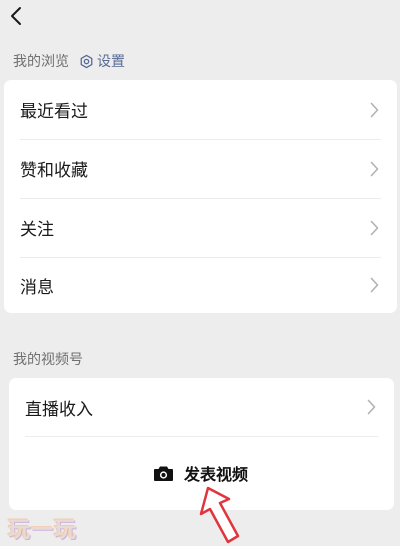  I want to click on settings-link: 设置, so click(102, 61).